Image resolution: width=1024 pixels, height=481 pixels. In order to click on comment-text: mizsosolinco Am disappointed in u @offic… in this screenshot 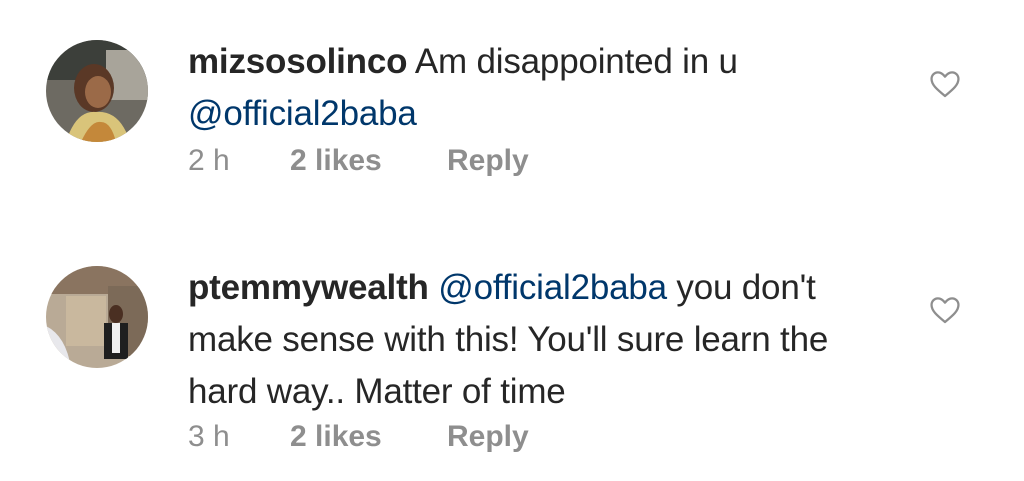, I will do `click(538, 88)`.